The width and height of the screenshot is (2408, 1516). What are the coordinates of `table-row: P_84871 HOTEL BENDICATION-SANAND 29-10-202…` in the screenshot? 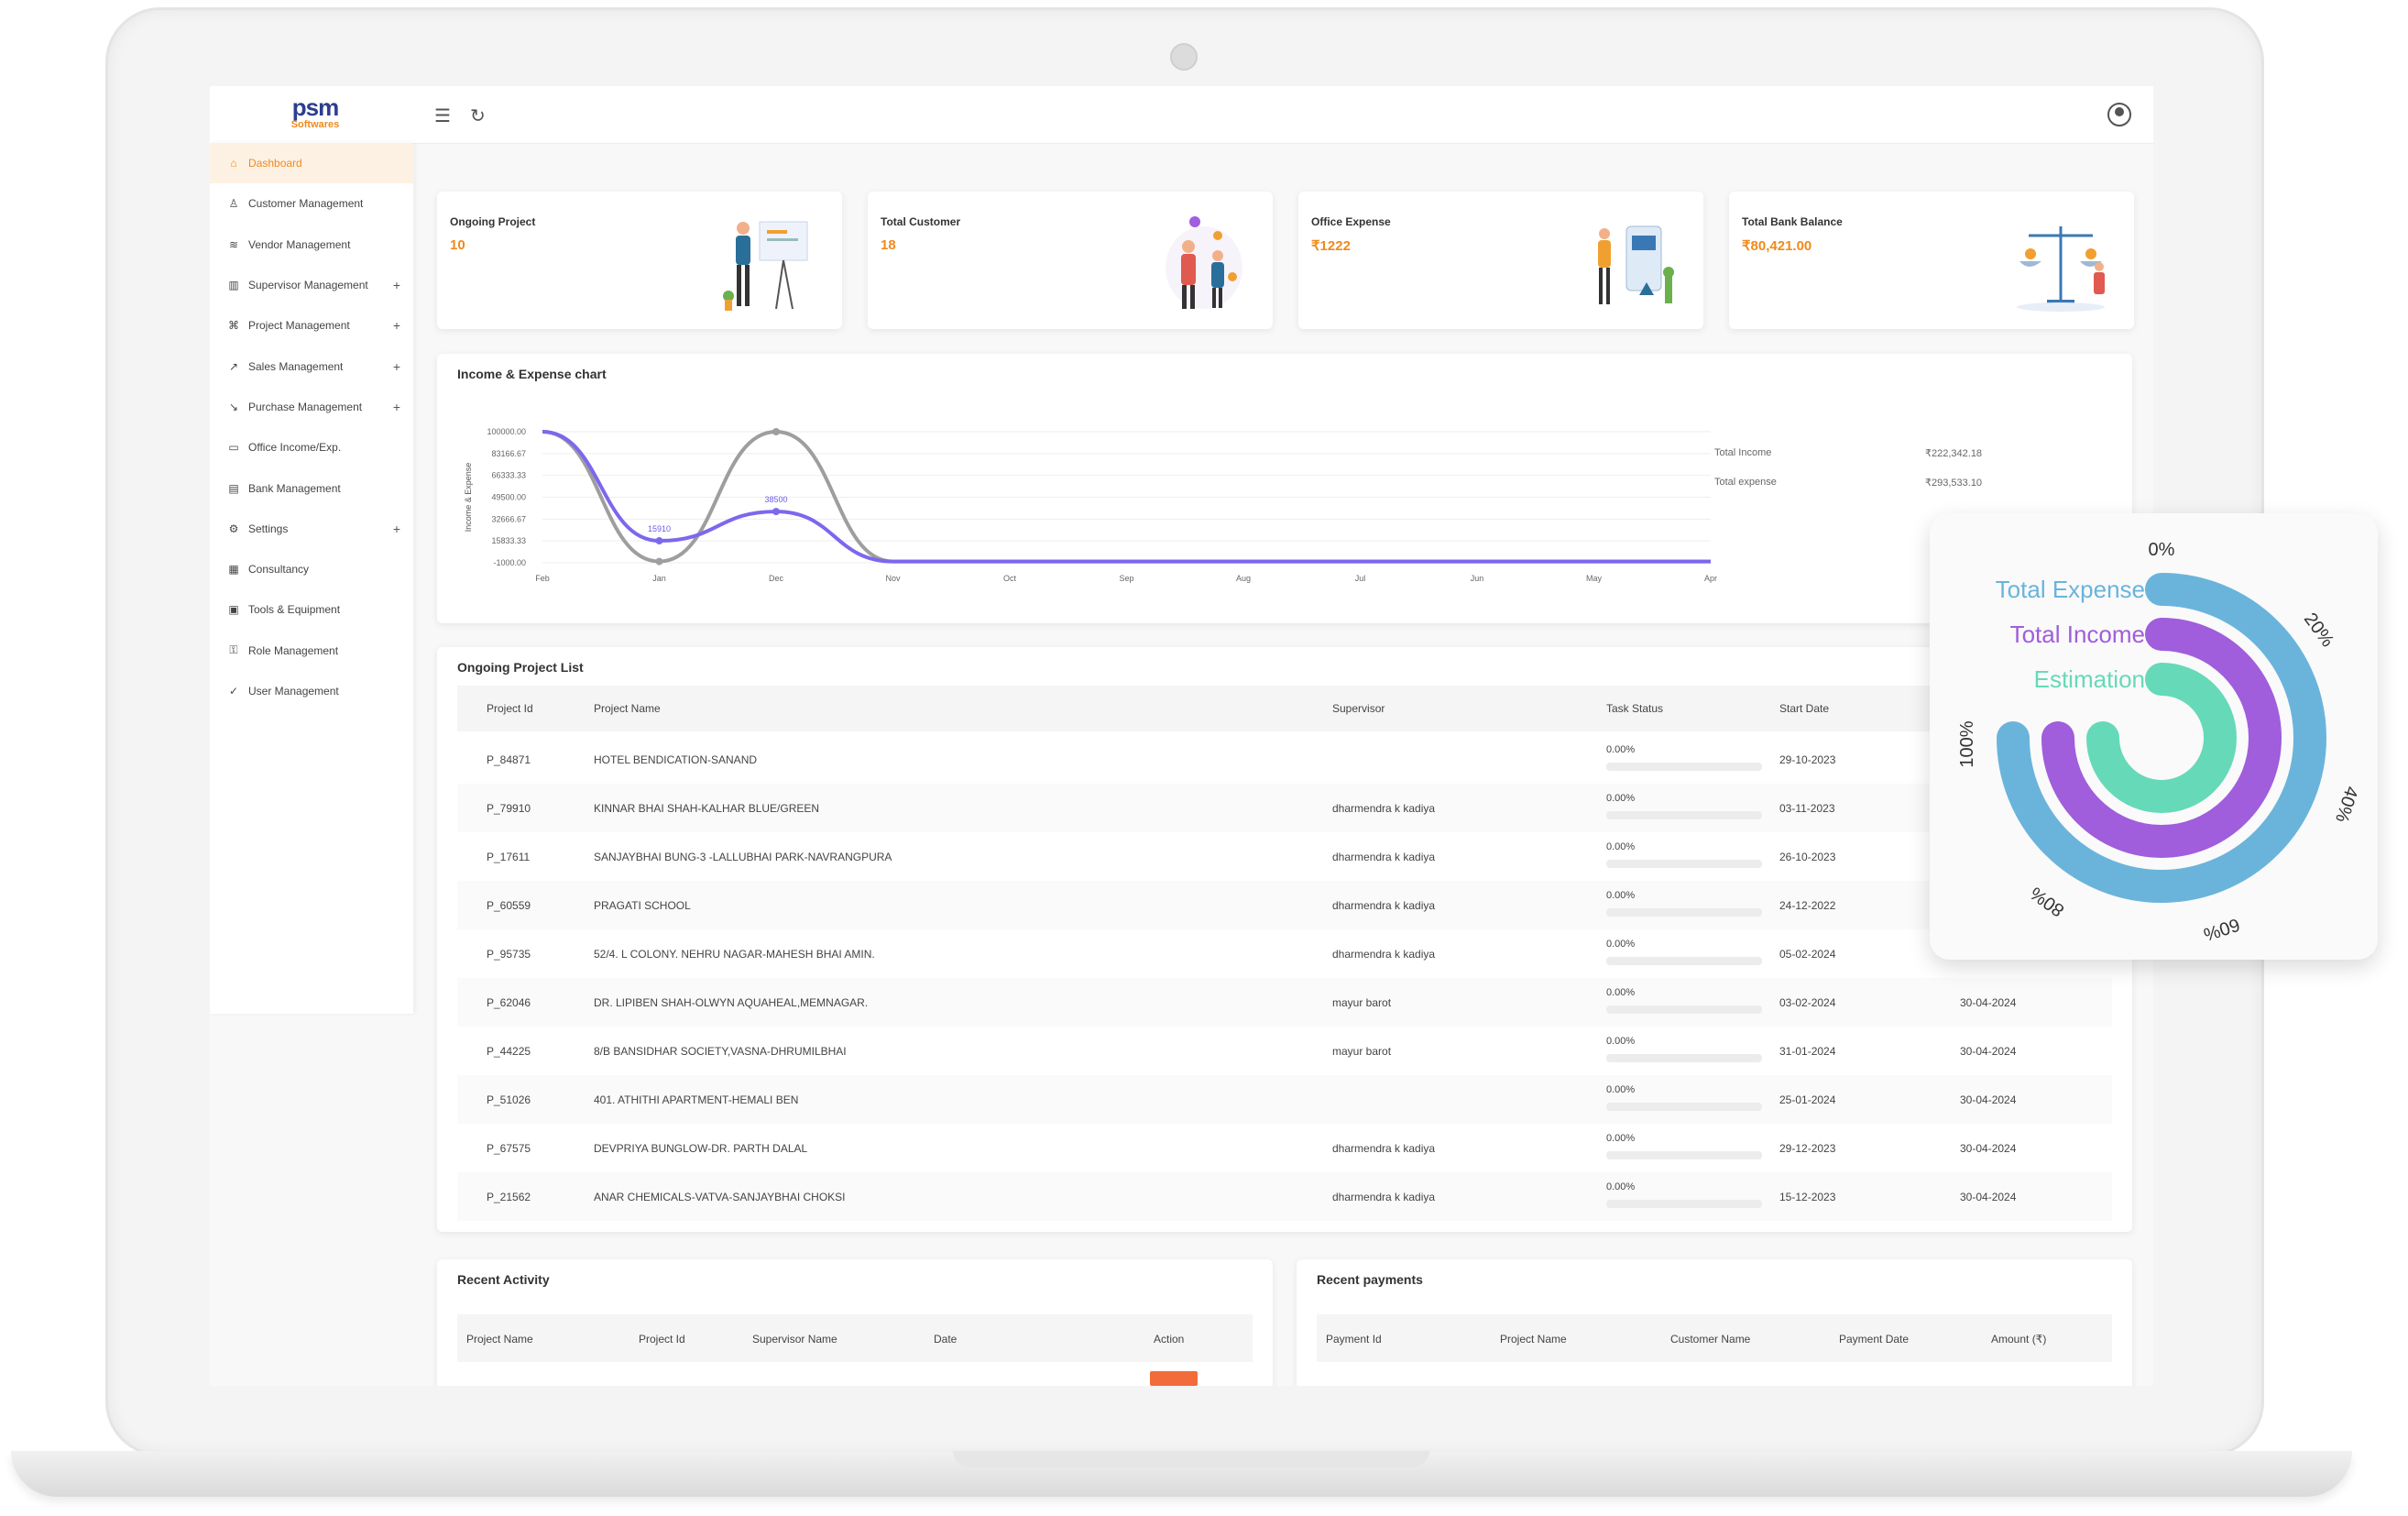 It's located at (1284, 759).